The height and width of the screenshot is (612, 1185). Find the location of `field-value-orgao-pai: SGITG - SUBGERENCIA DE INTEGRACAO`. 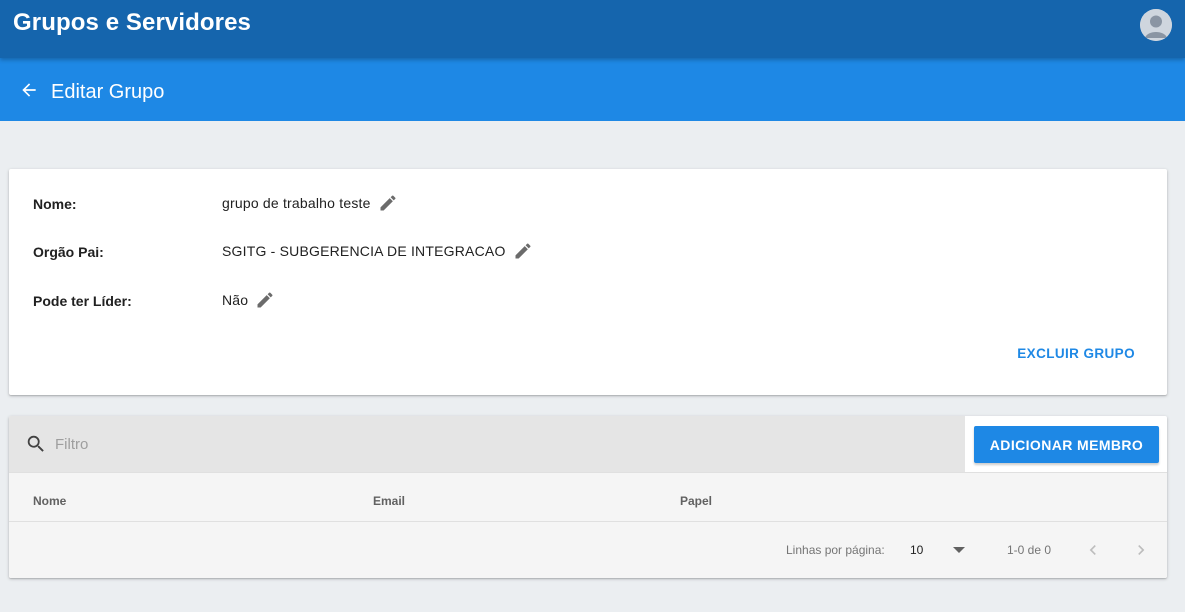

field-value-orgao-pai: SGITG - SUBGERENCIA DE INTEGRACAO is located at coordinates (378, 251).